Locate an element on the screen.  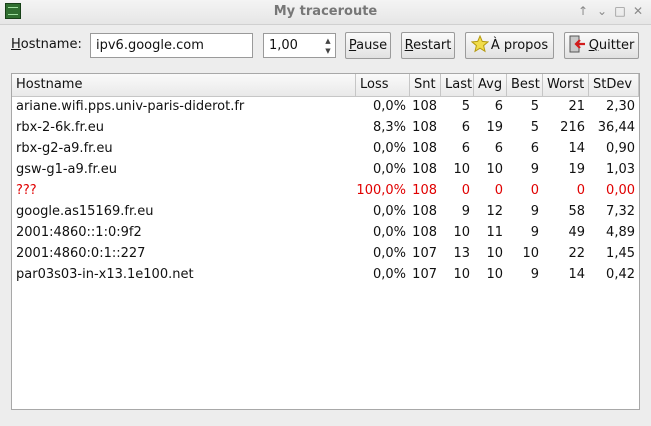
quit-label: Quitter is located at coordinates (611, 45).